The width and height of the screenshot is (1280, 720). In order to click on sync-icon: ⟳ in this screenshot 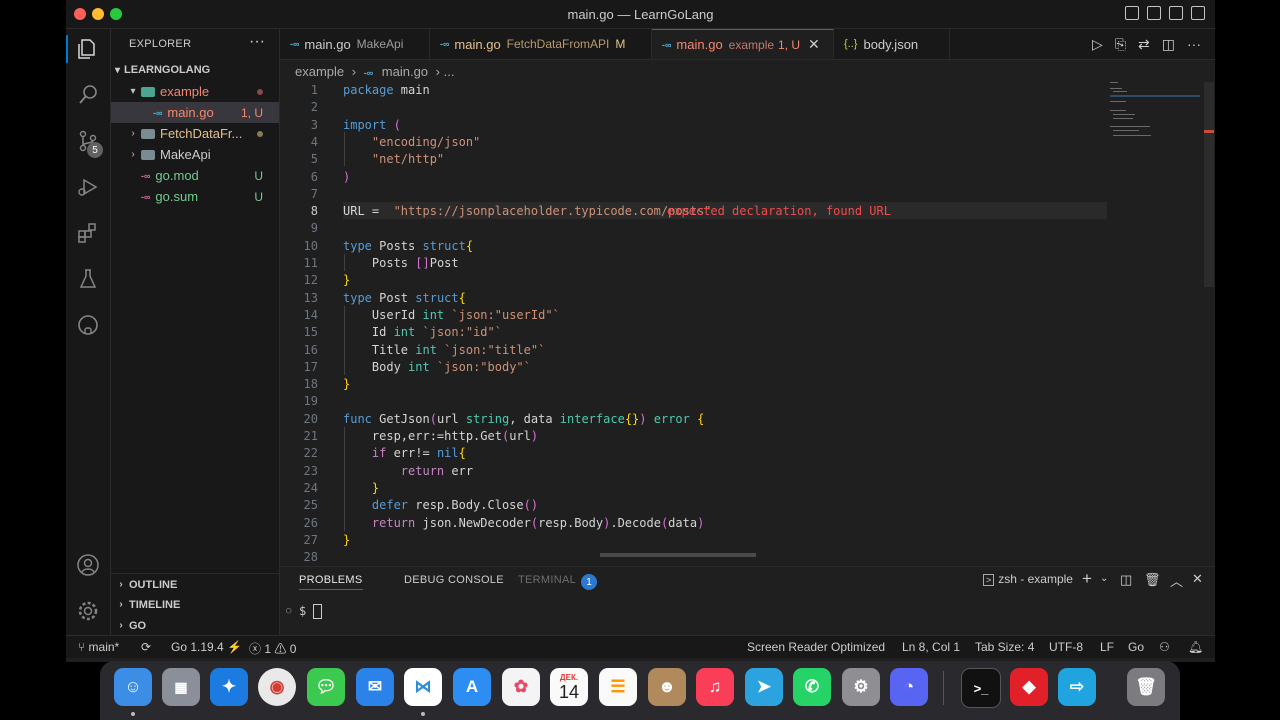, I will do `click(146, 647)`.